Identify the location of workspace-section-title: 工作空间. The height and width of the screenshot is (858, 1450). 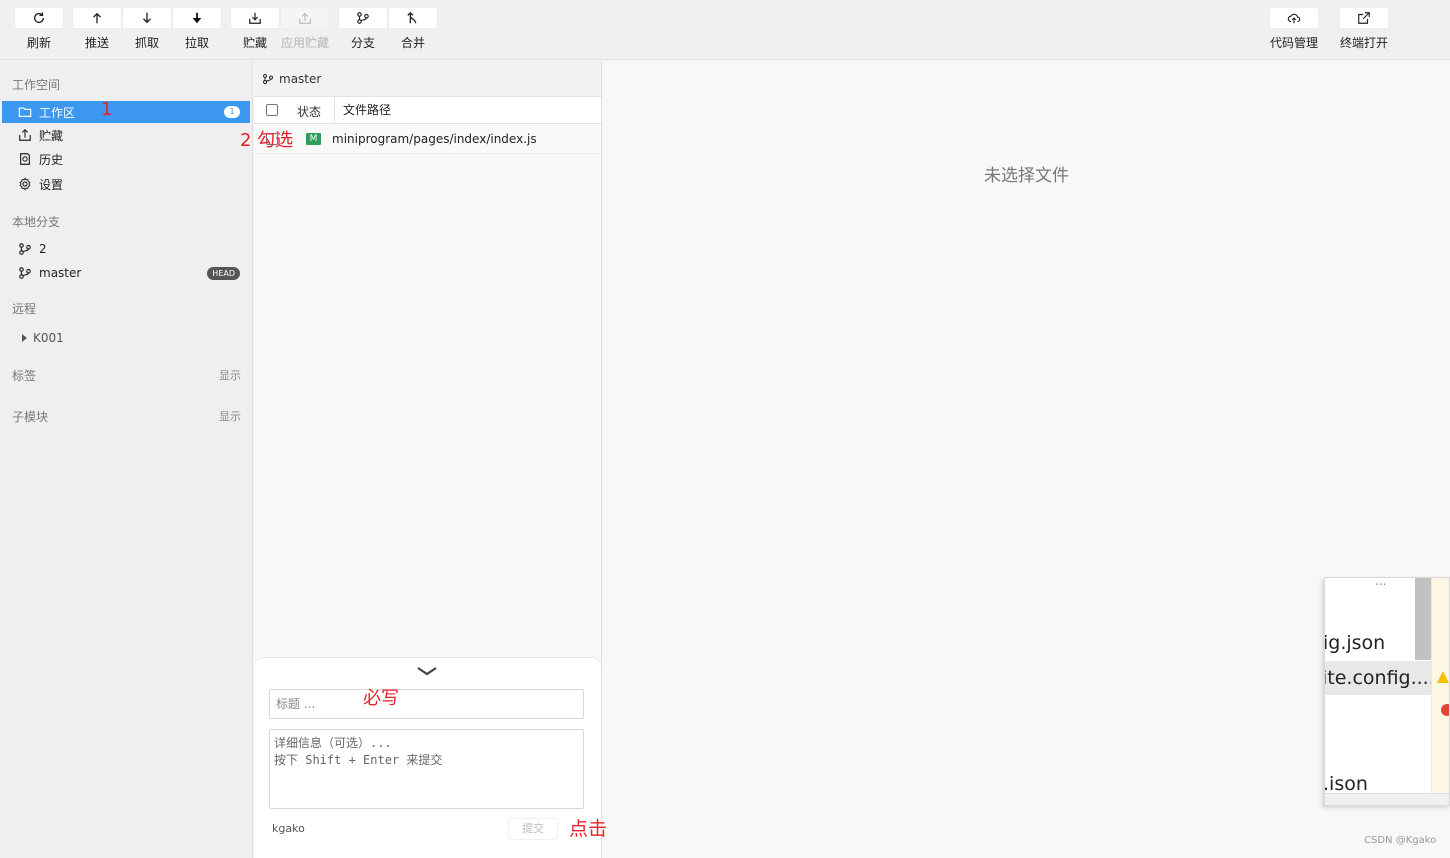
(36, 85).